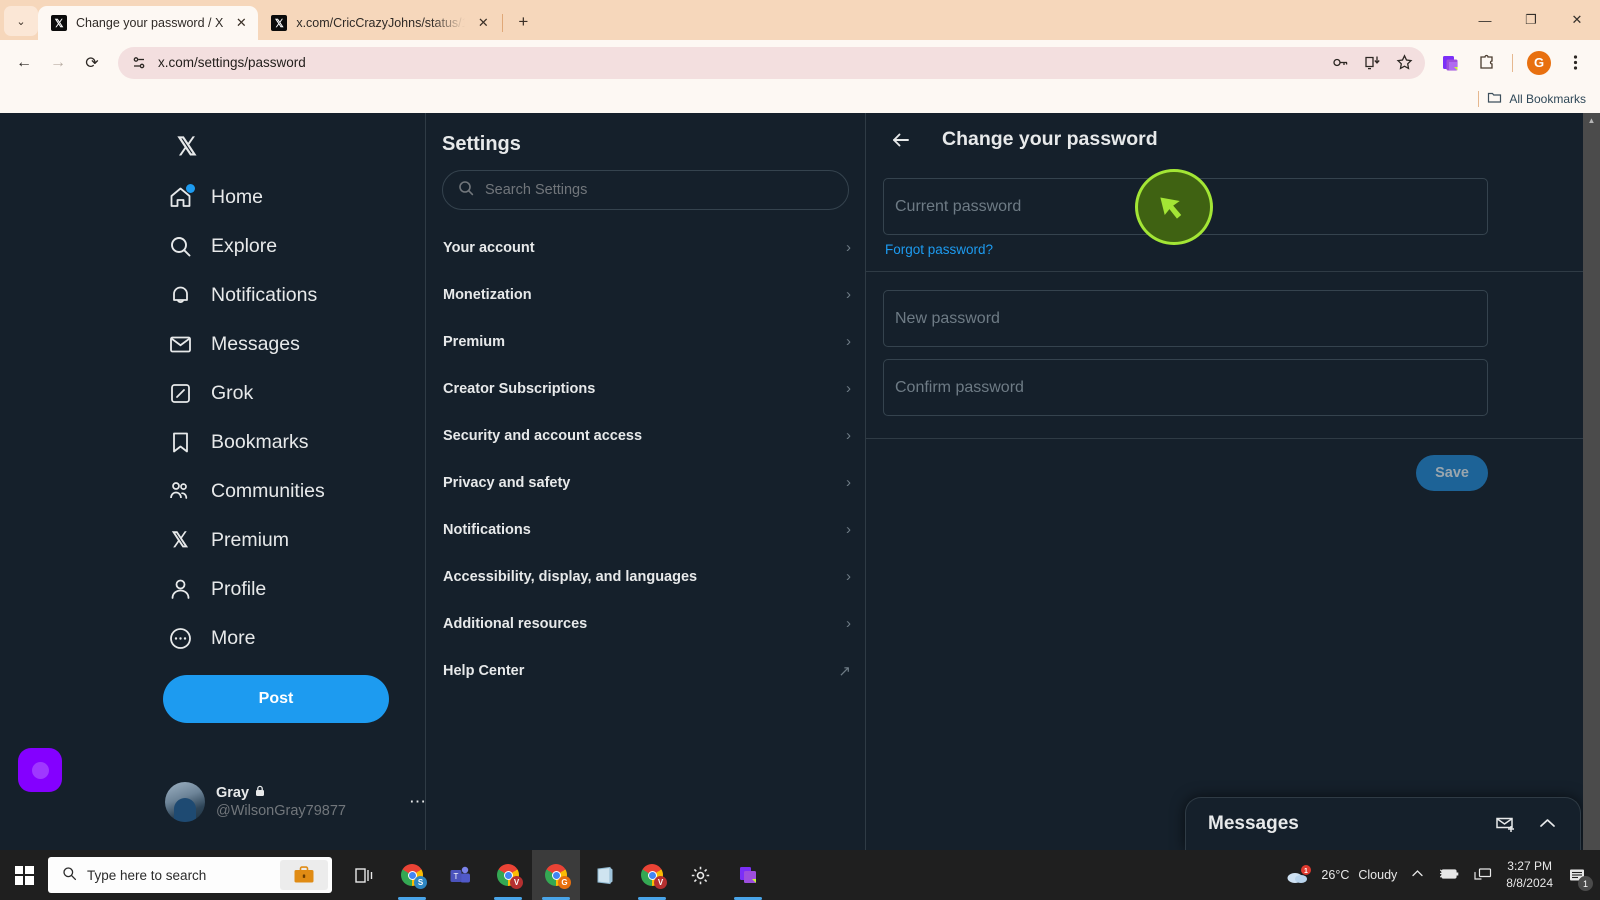 Image resolution: width=1600 pixels, height=900 pixels. I want to click on chevron-down-icon: ⌄, so click(21, 21).